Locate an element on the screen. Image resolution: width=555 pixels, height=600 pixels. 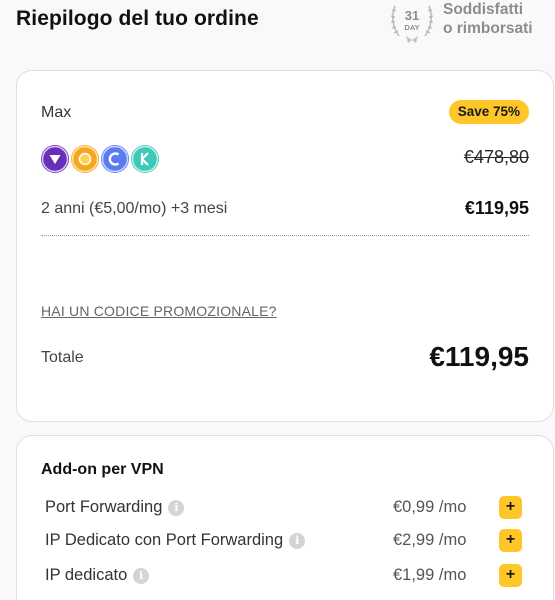
add-dedicated-ip-button: + is located at coordinates (510, 575).